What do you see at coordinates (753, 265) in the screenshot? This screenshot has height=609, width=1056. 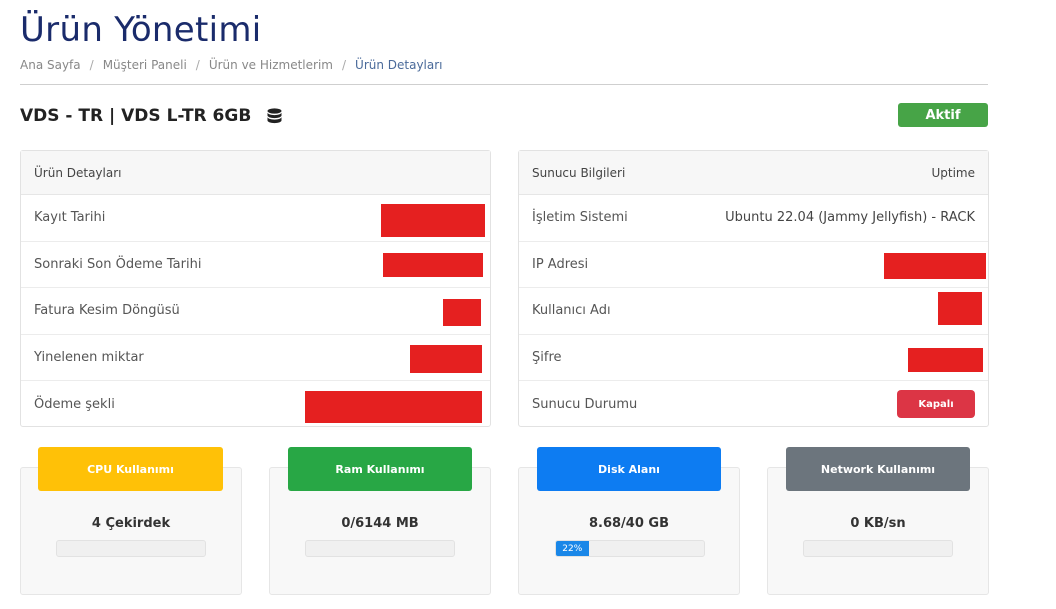 I see `server-row-ip: IP Adresi` at bounding box center [753, 265].